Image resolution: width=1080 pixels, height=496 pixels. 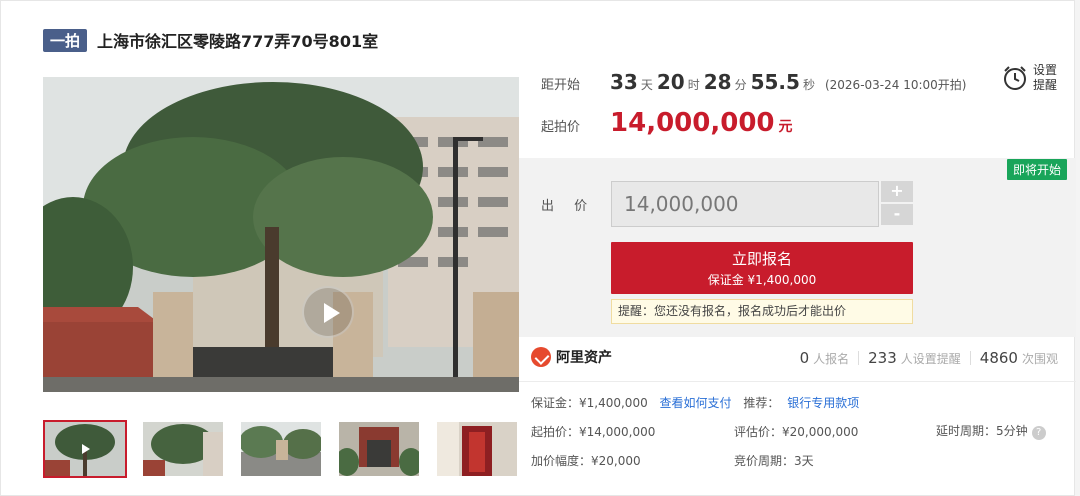 I want to click on starting-price-row: 起拍价 14,000,000 元, so click(x=667, y=123).